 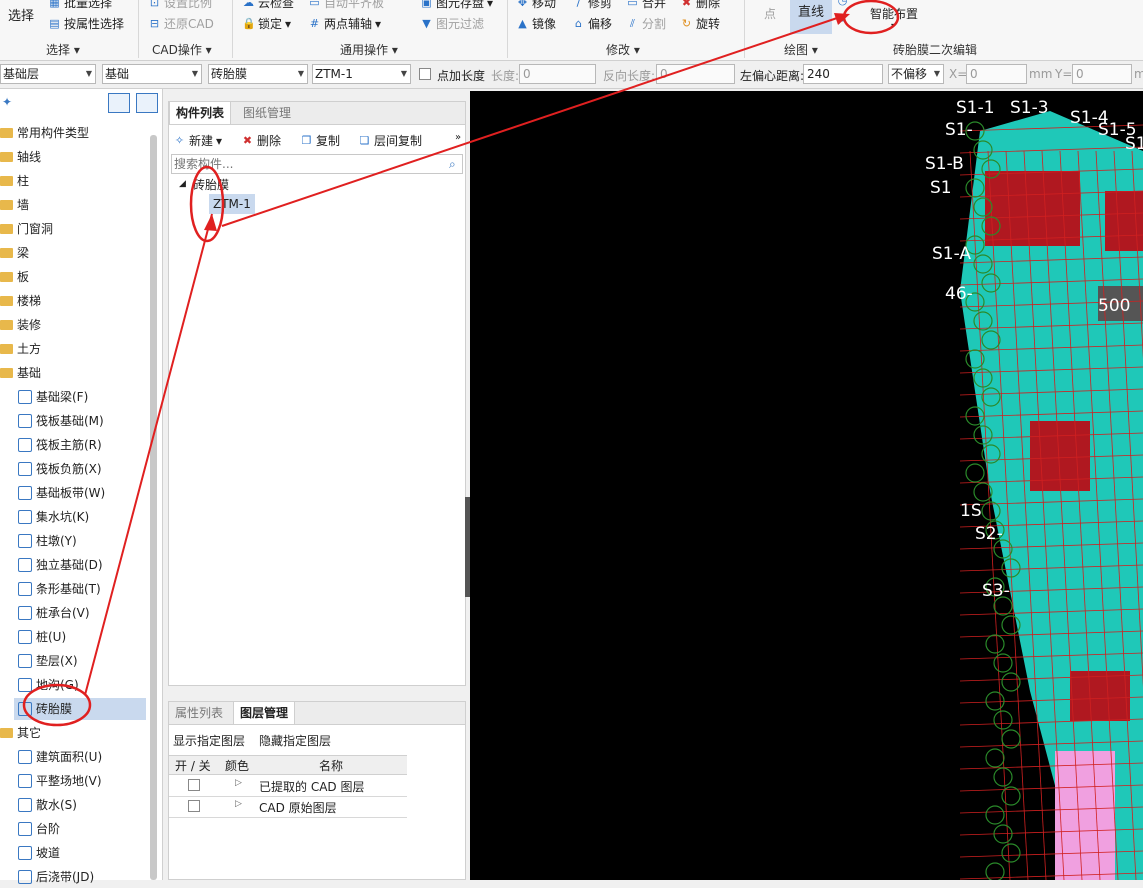 What do you see at coordinates (148, 454) in the screenshot?
I see `arrow-to-ztm1` at bounding box center [148, 454].